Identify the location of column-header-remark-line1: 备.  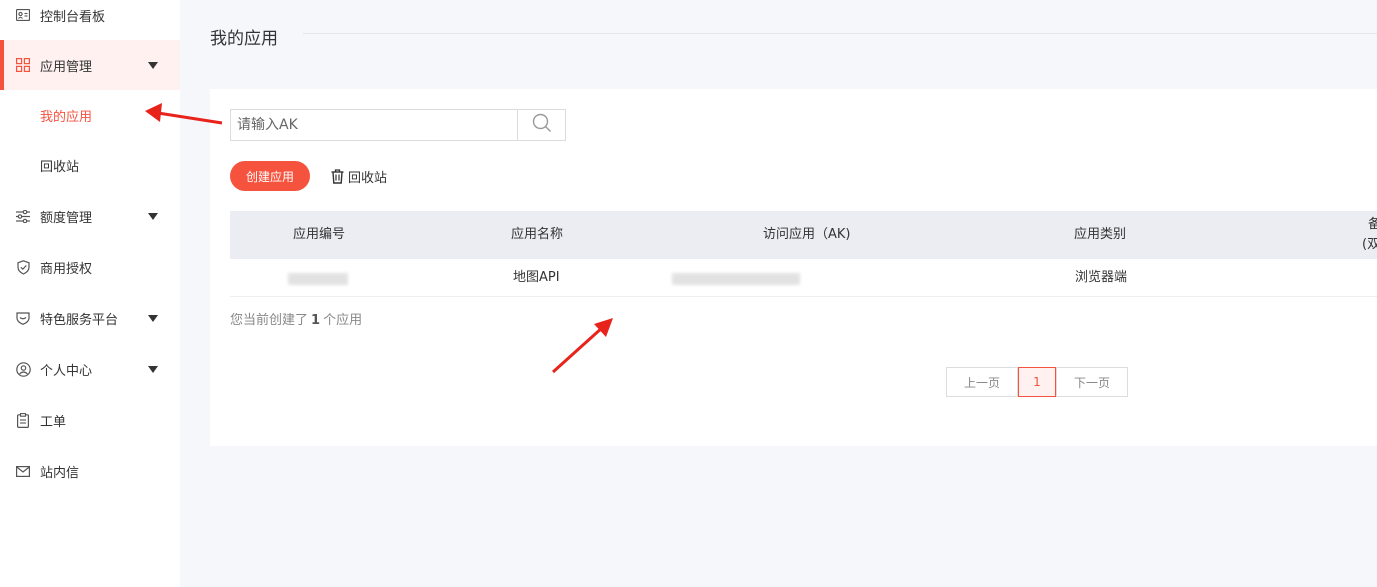
(1372, 224).